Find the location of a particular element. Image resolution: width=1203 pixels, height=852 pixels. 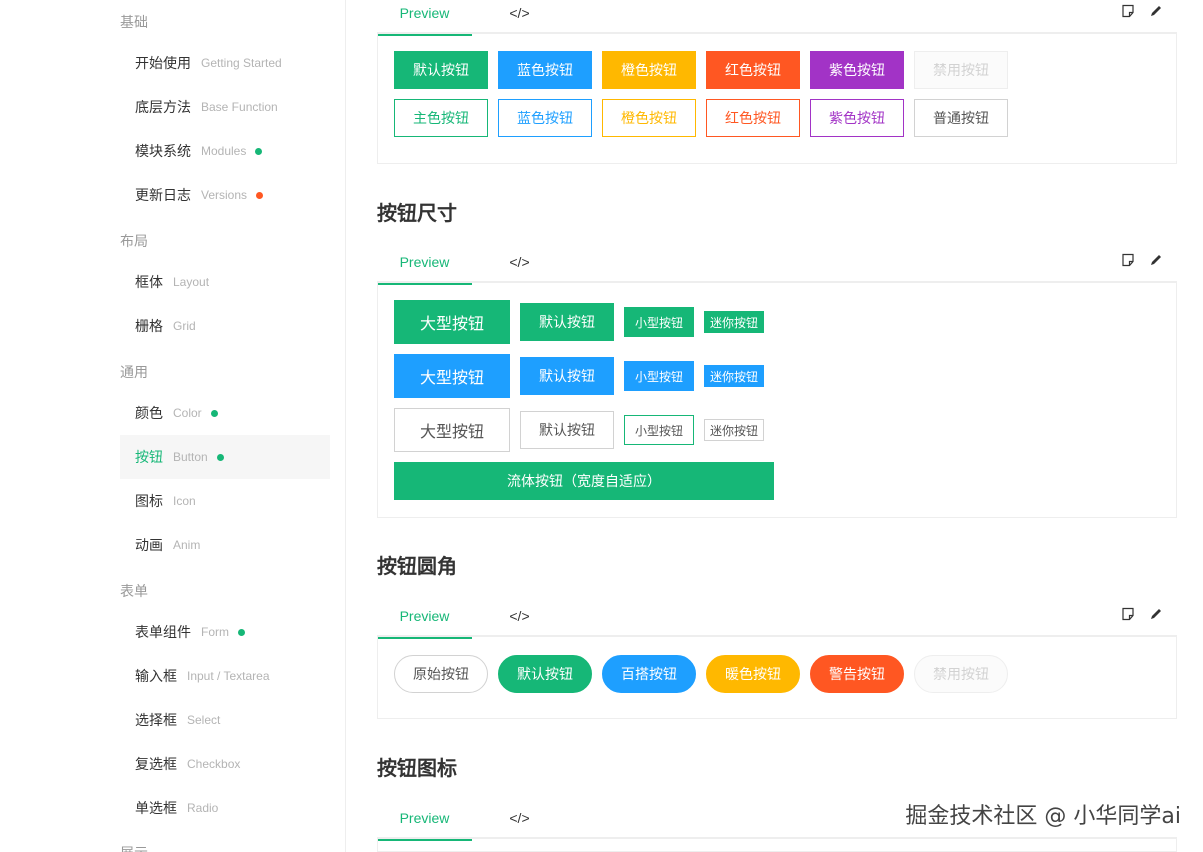

group-title-form: 表单 is located at coordinates (134, 592).